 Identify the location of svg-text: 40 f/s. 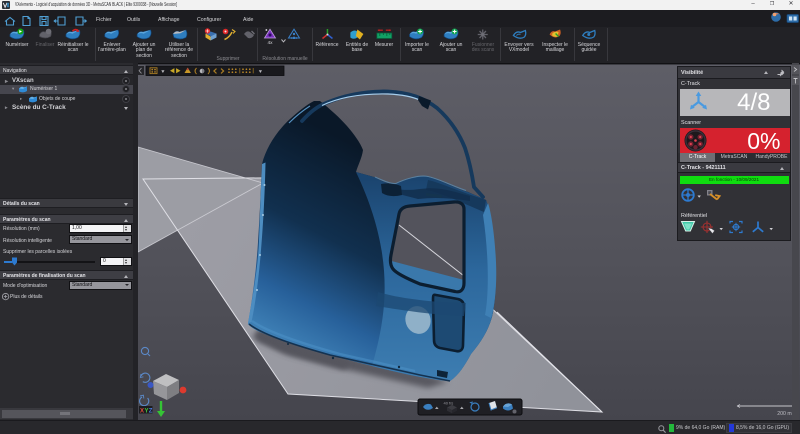
(449, 403).